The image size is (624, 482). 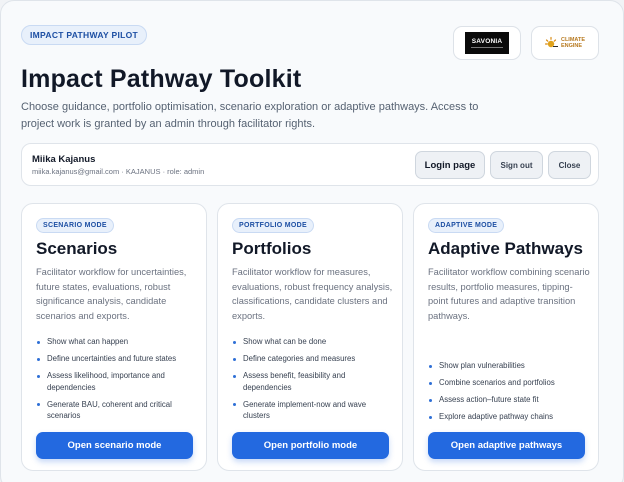 I want to click on open-scenario-mode-button: Open scenario mode, so click(x=114, y=445).